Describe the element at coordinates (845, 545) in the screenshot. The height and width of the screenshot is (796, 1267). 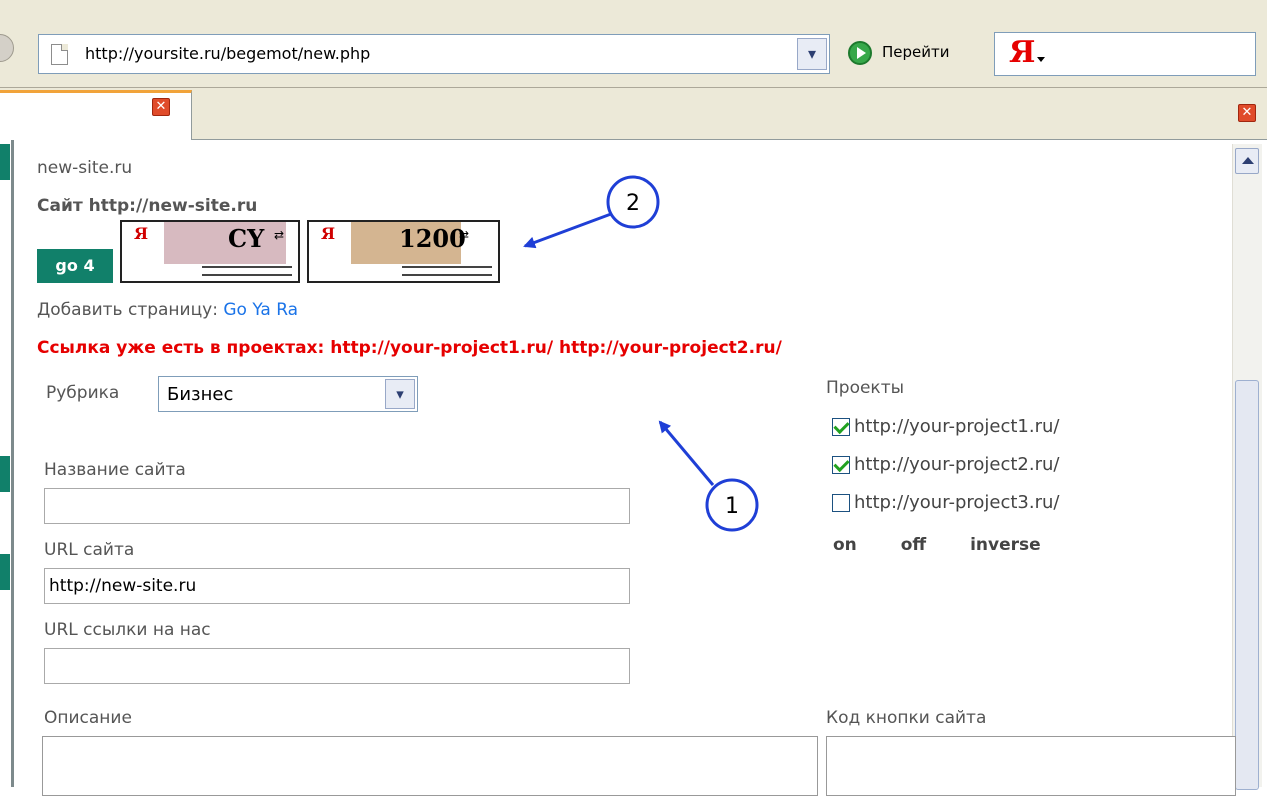
I see `projects-on-link: on` at that location.